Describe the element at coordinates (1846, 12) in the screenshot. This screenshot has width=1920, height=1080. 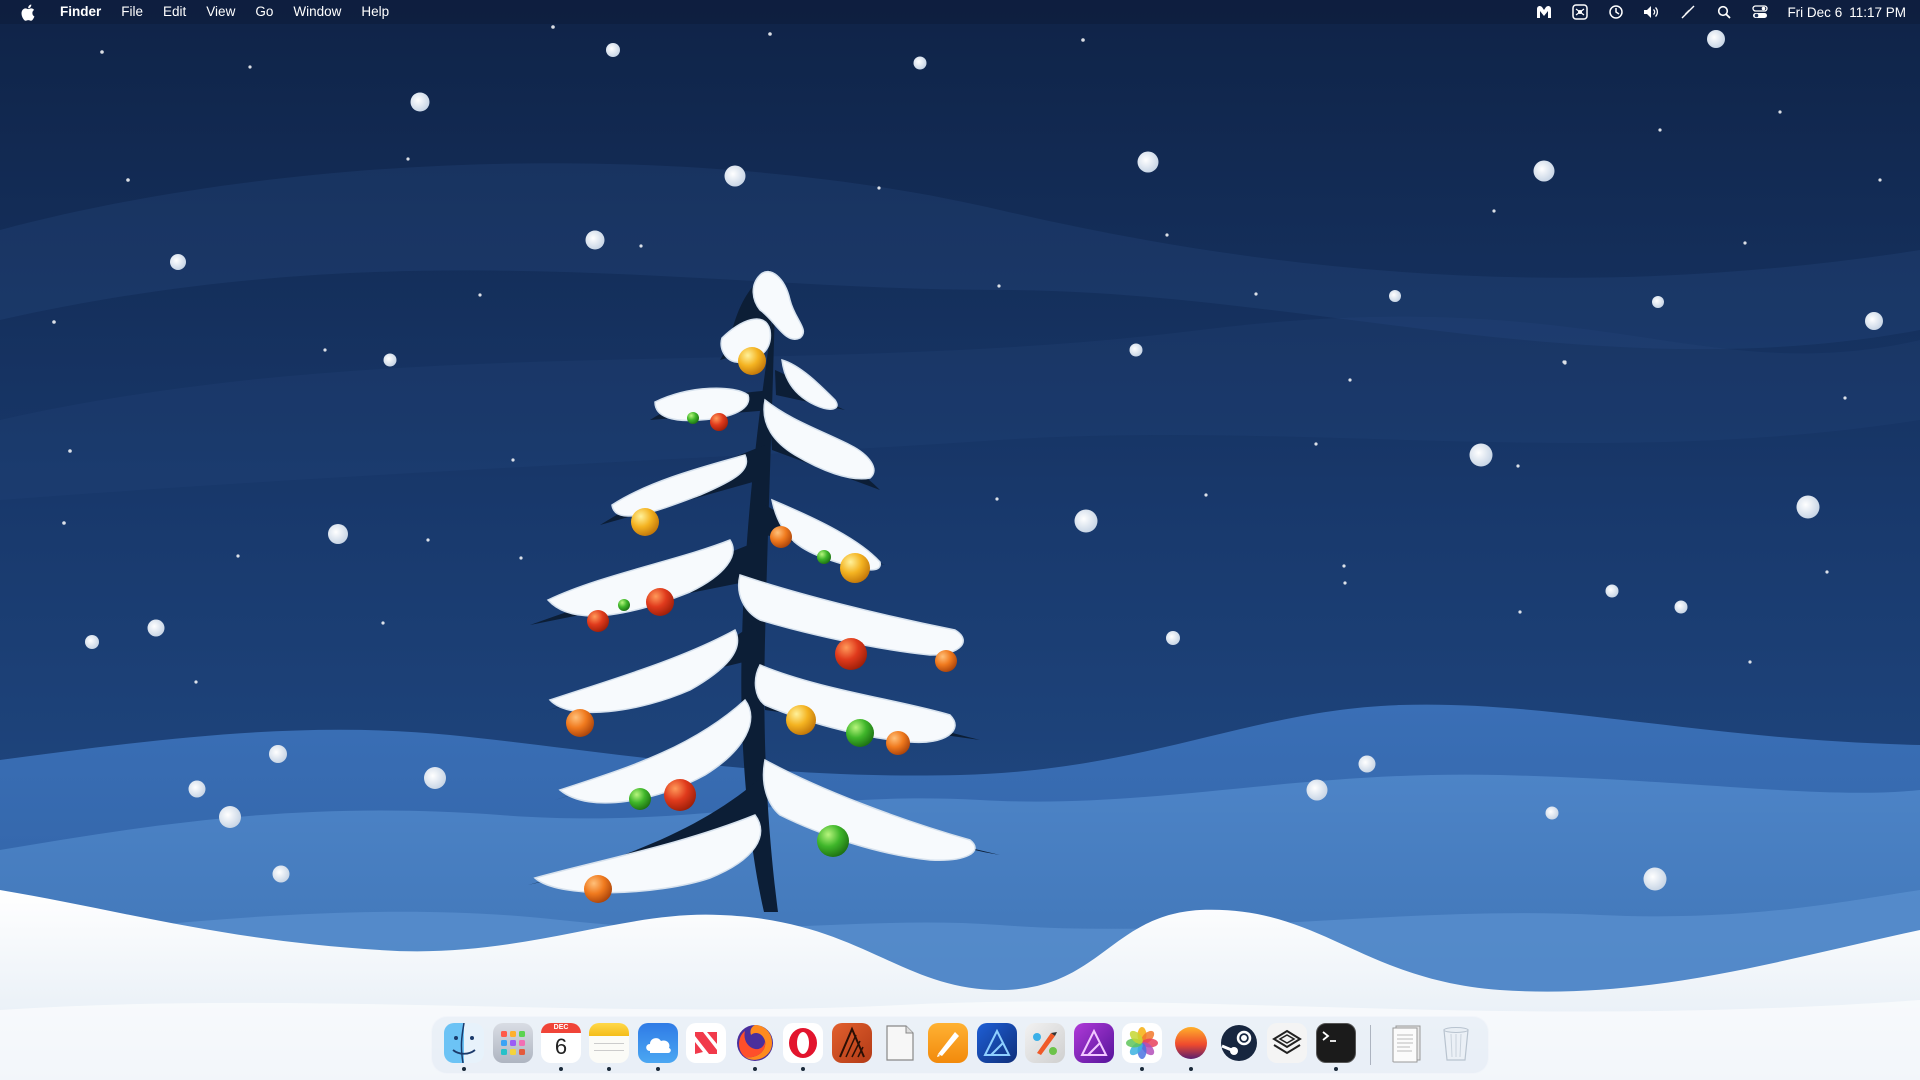
I see `menu-bar-clock: Fri Dec 6 11:17 PM` at that location.